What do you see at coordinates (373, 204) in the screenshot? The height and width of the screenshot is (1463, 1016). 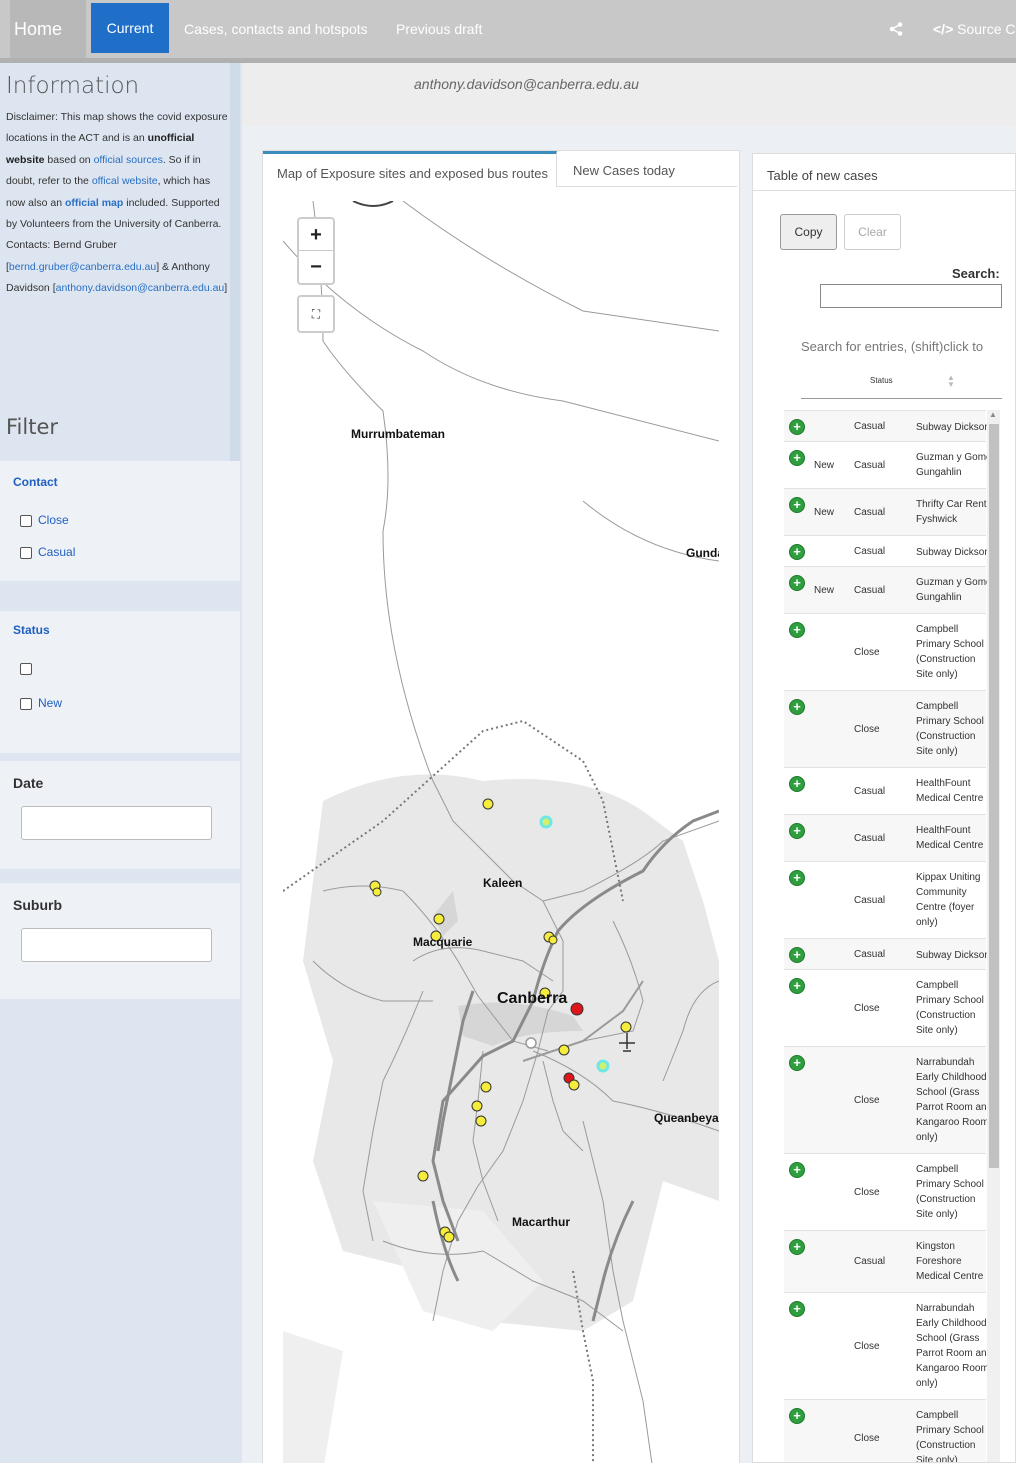 I see `map-edge-curve` at bounding box center [373, 204].